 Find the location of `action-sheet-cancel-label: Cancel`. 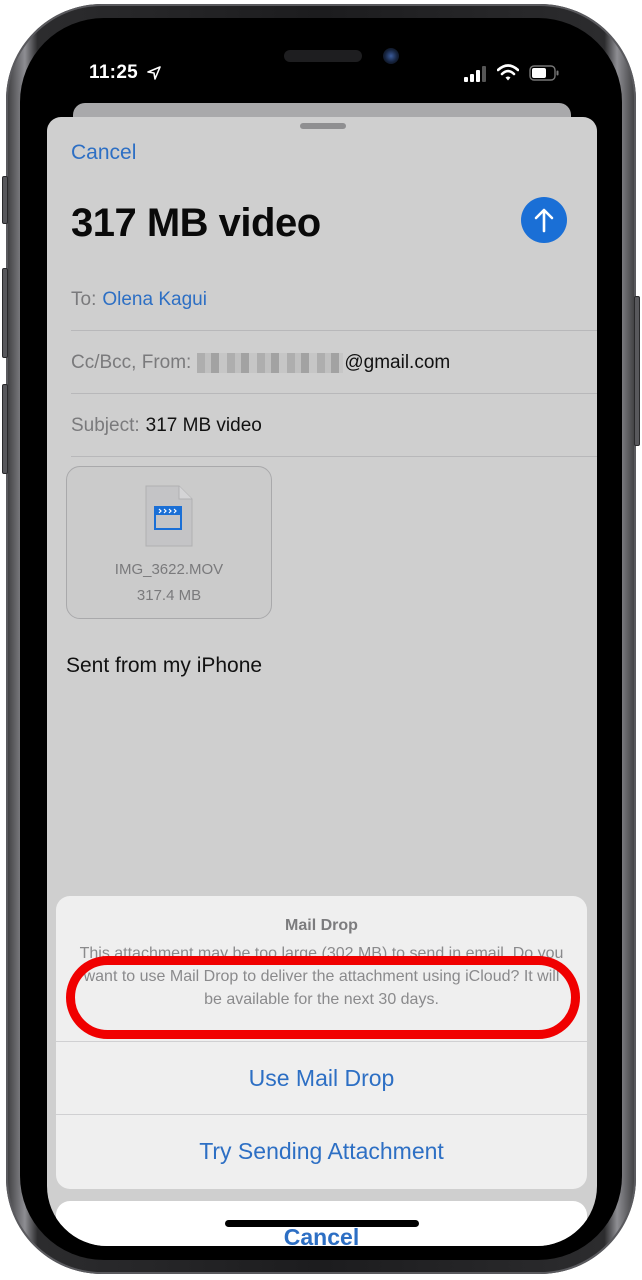

action-sheet-cancel-label: Cancel is located at coordinates (321, 1235).